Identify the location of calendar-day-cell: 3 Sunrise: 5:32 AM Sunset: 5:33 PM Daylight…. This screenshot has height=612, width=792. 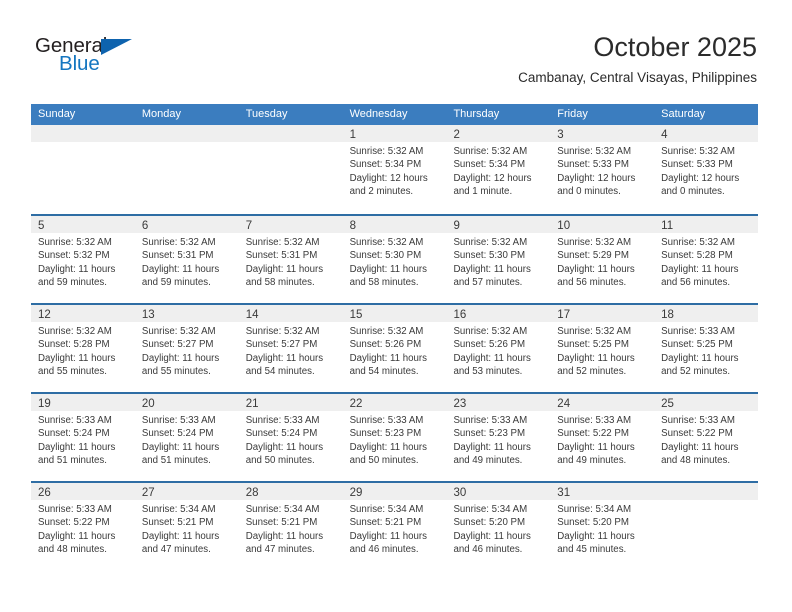
(602, 169).